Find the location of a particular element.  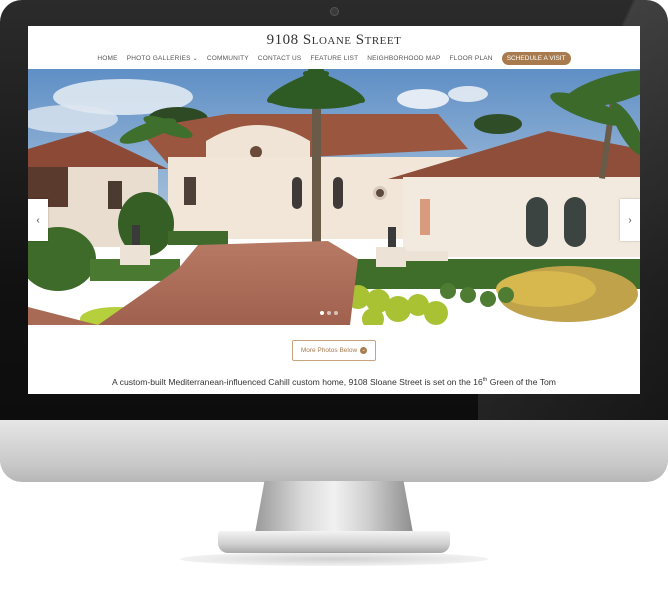

nav-contact-us: CONTACT US is located at coordinates (280, 58).